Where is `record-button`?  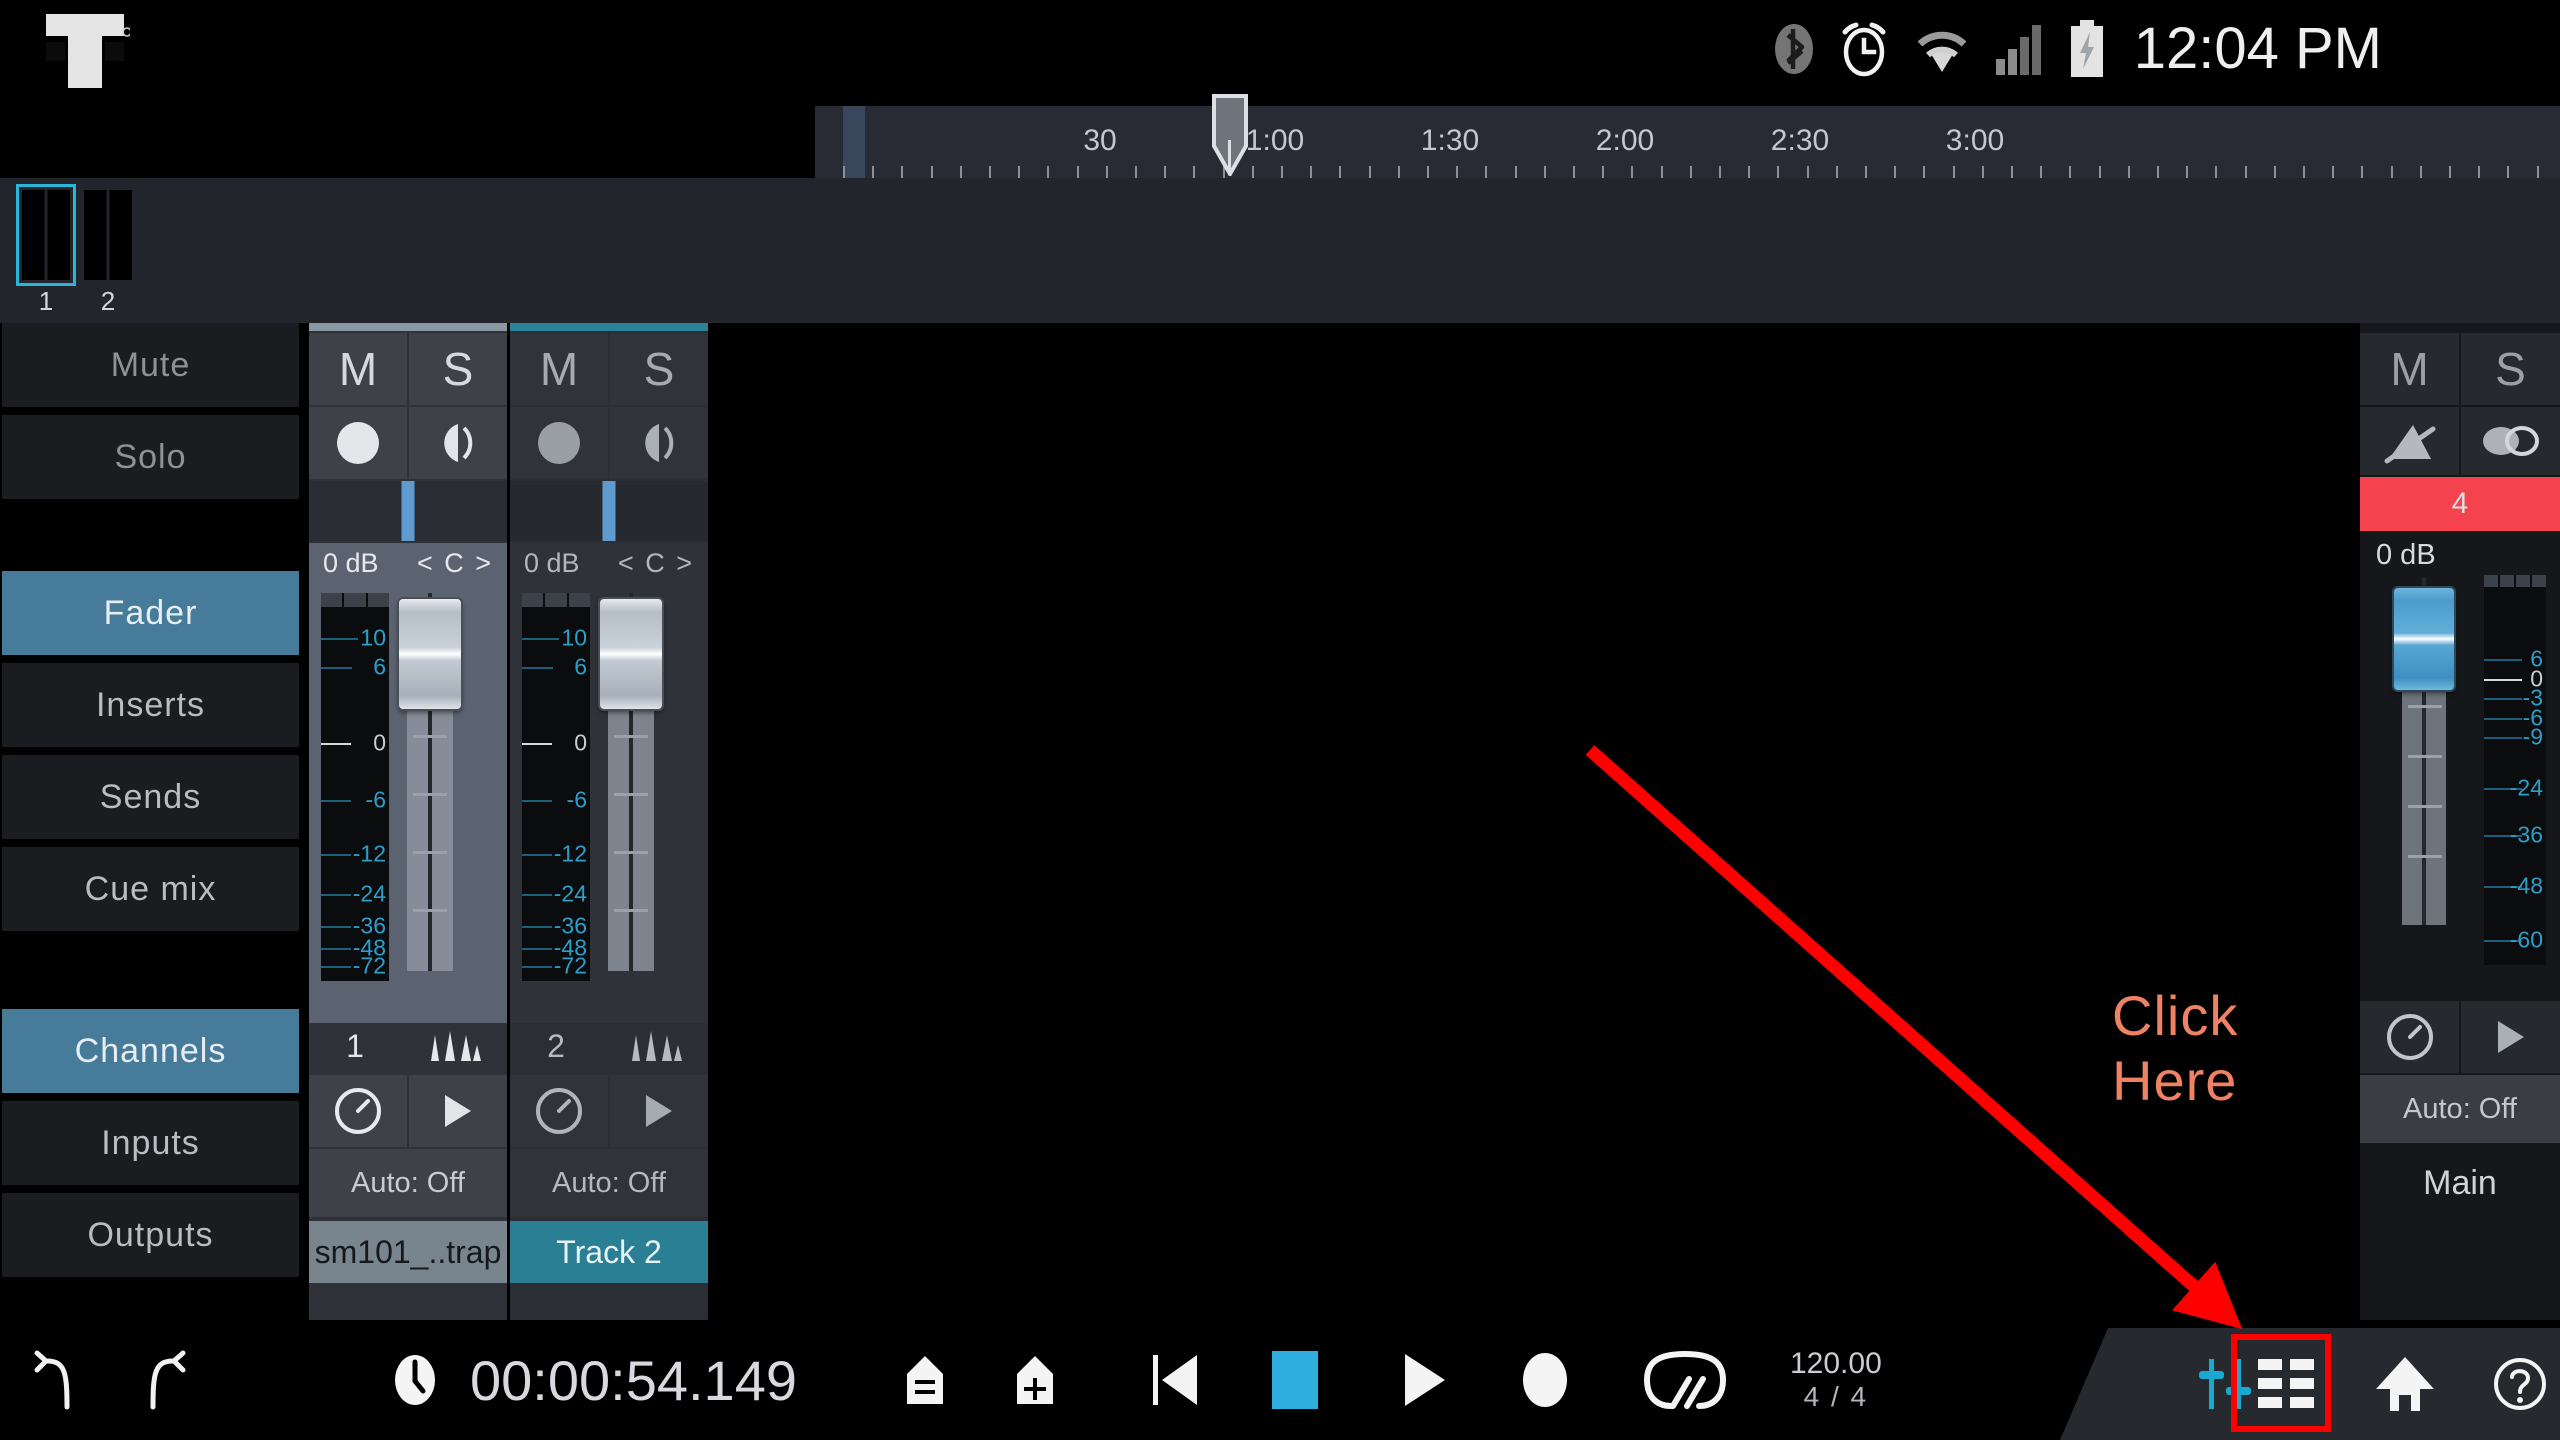 record-button is located at coordinates (1545, 1380).